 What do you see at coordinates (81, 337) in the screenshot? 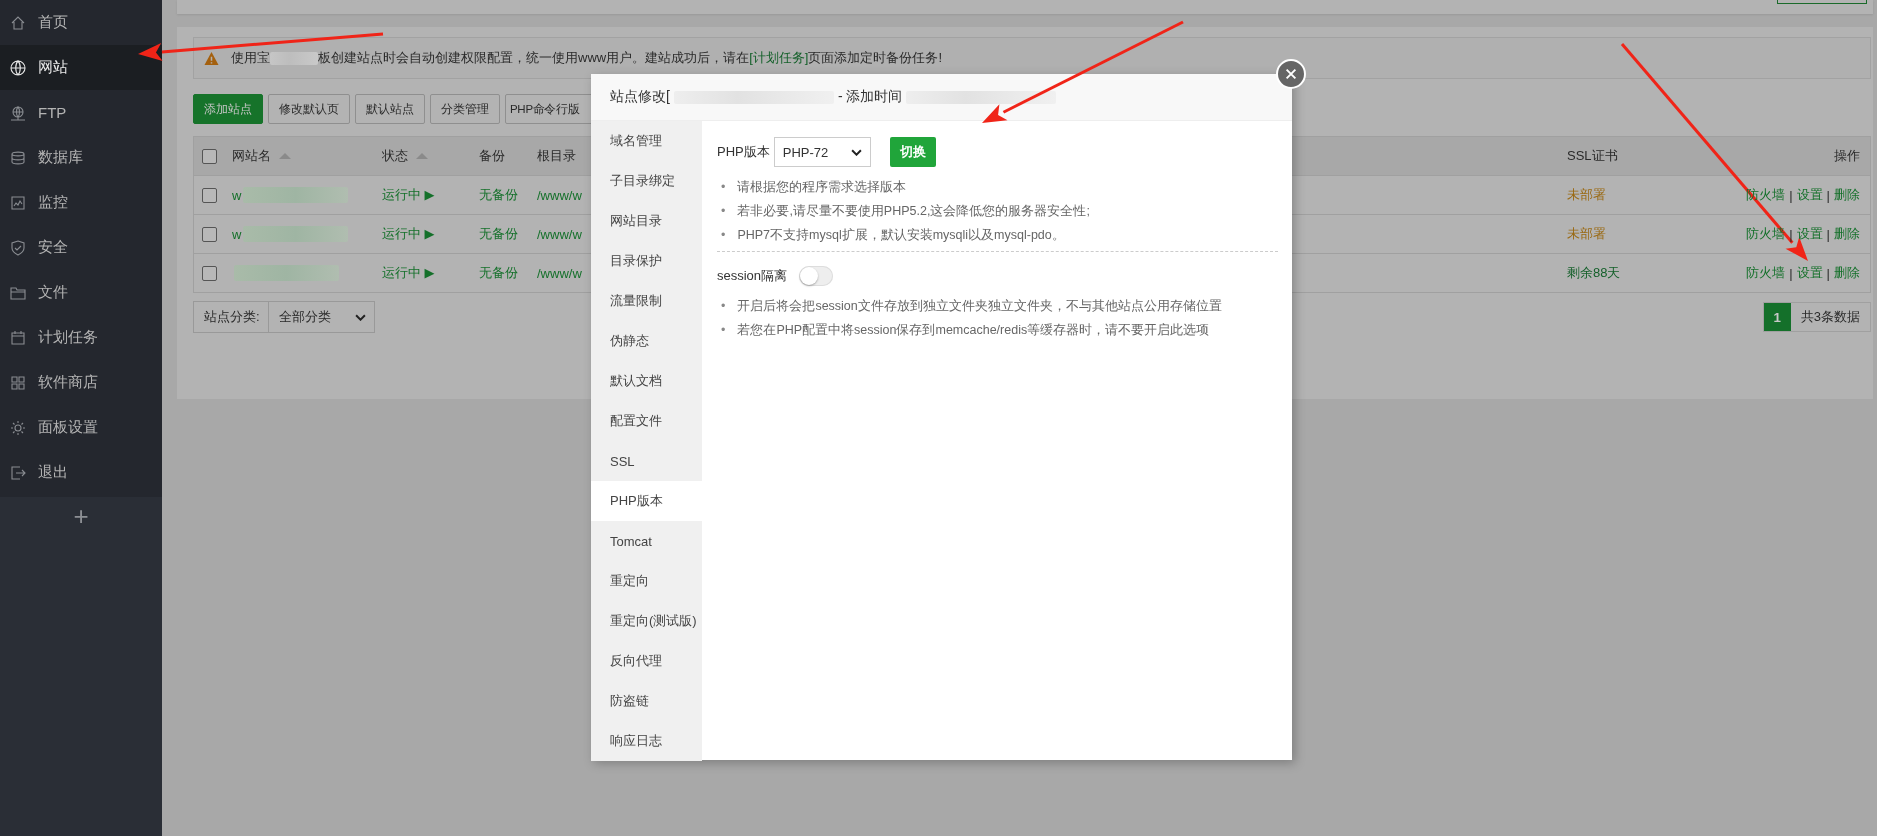
I see `sidebar-item: 计划任务` at bounding box center [81, 337].